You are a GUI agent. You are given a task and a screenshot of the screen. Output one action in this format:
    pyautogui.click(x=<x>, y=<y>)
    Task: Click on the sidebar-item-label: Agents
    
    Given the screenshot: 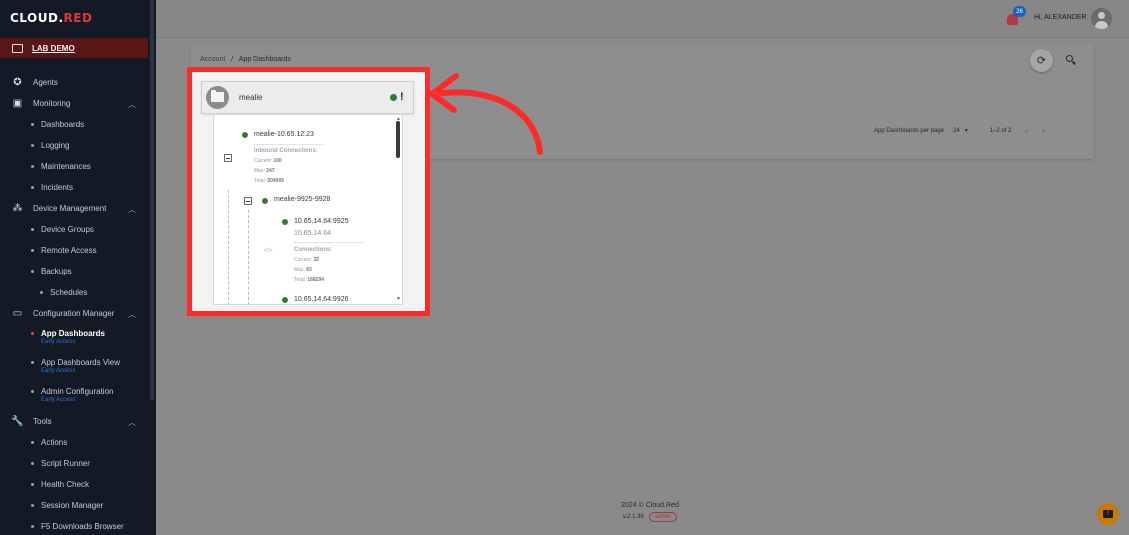 What is the action you would take?
    pyautogui.click(x=45, y=82)
    